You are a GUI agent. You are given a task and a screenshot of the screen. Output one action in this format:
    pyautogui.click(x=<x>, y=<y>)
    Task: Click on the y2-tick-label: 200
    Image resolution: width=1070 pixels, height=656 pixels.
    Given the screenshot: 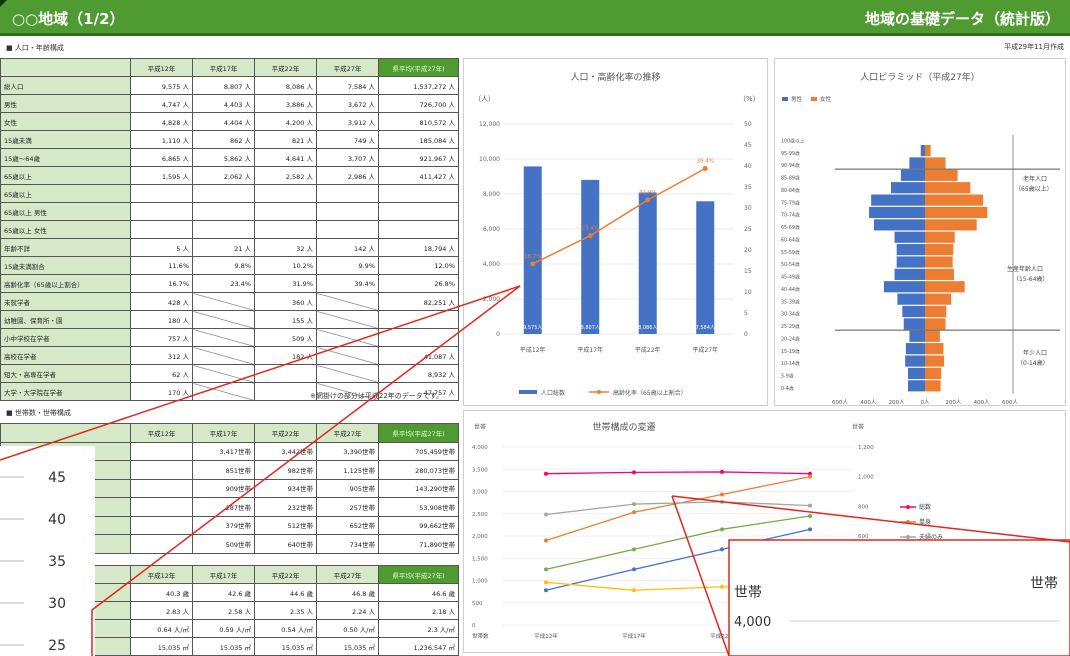 What is the action you would take?
    pyautogui.click(x=863, y=596)
    